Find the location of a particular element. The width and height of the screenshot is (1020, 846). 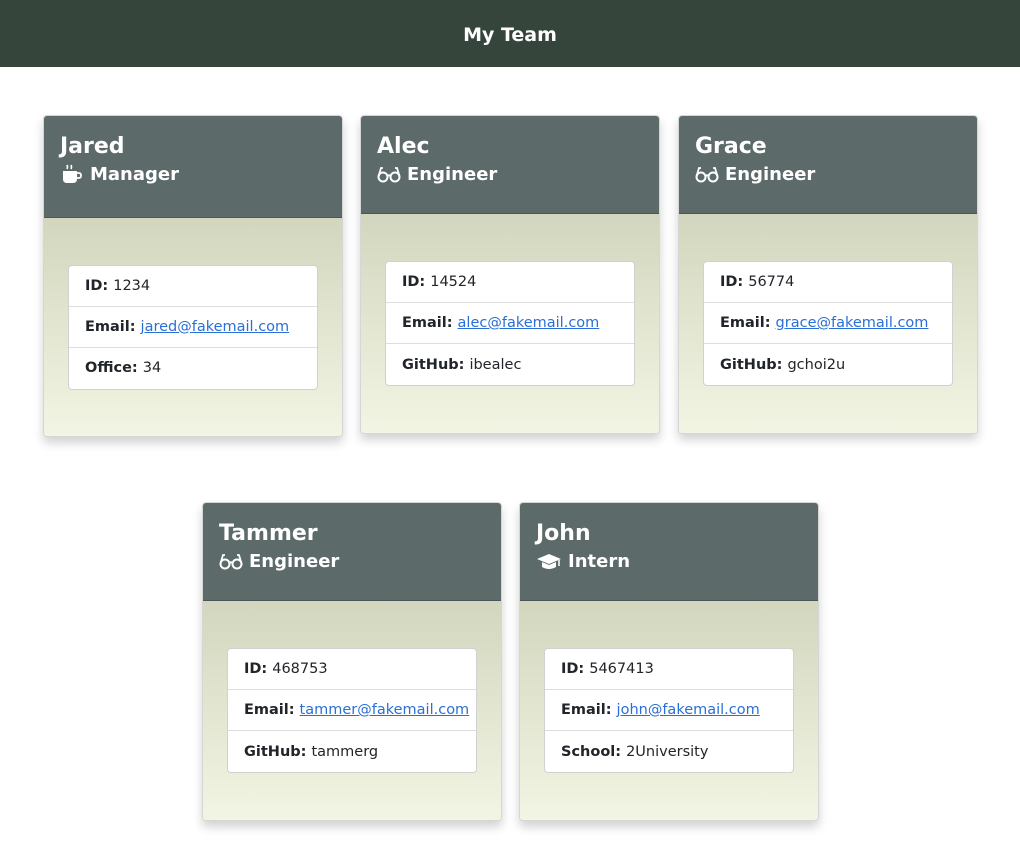

field-value: 56774 is located at coordinates (771, 282).